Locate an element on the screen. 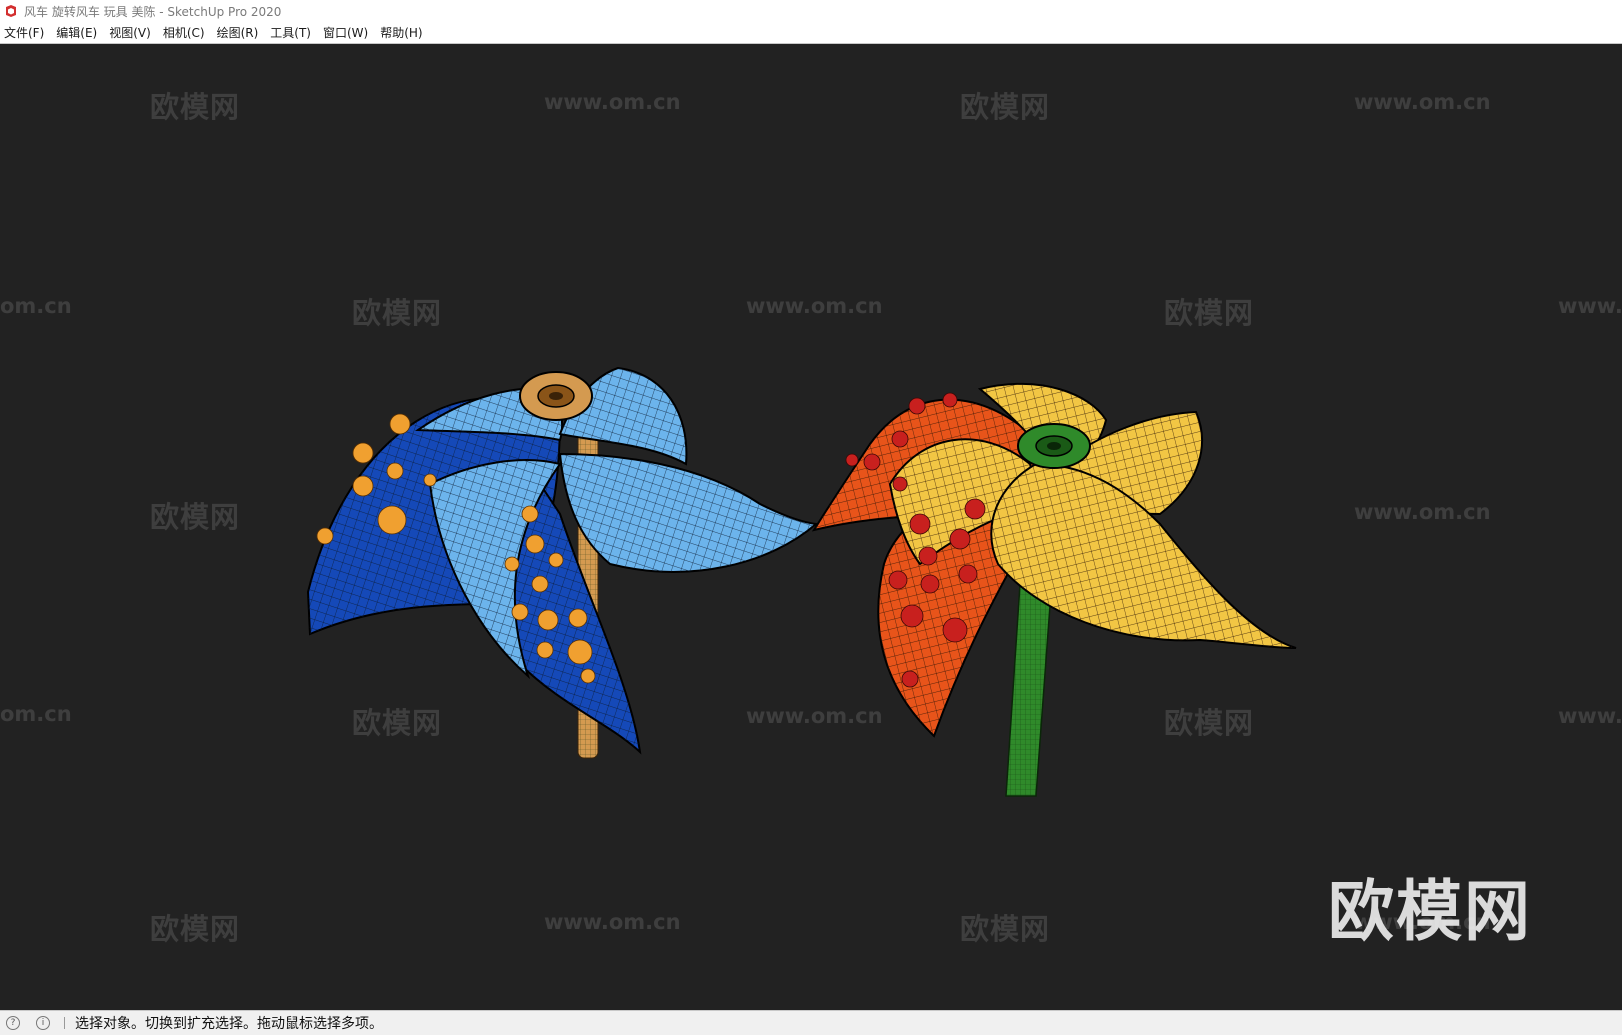 The height and width of the screenshot is (1035, 1622). sketchup-icon is located at coordinates (11, 11).